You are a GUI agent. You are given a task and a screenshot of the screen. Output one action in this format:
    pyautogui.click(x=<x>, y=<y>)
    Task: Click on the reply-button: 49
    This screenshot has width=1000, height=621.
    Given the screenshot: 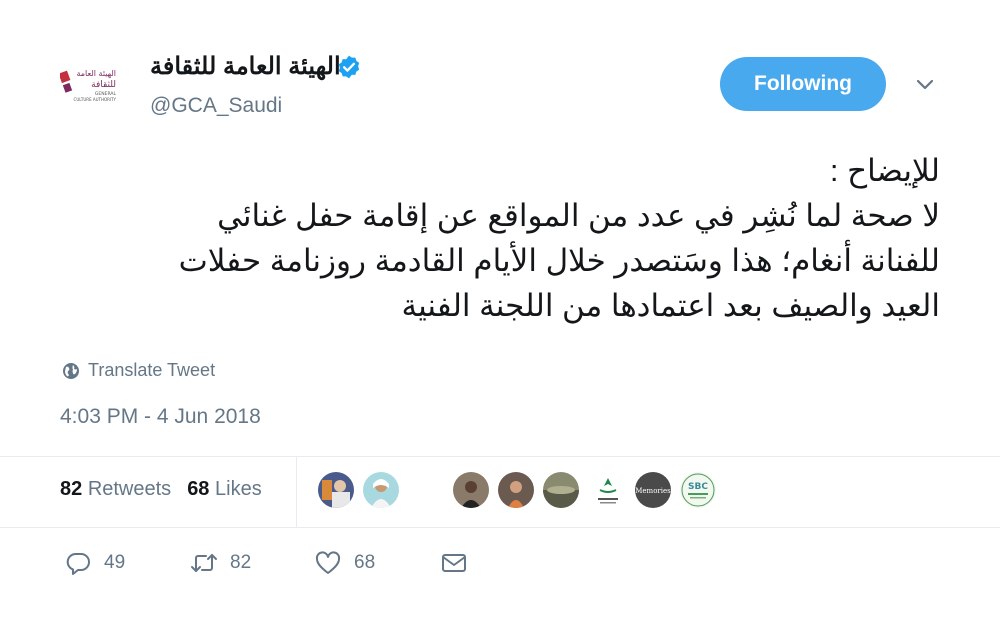 What is the action you would take?
    pyautogui.click(x=94, y=563)
    